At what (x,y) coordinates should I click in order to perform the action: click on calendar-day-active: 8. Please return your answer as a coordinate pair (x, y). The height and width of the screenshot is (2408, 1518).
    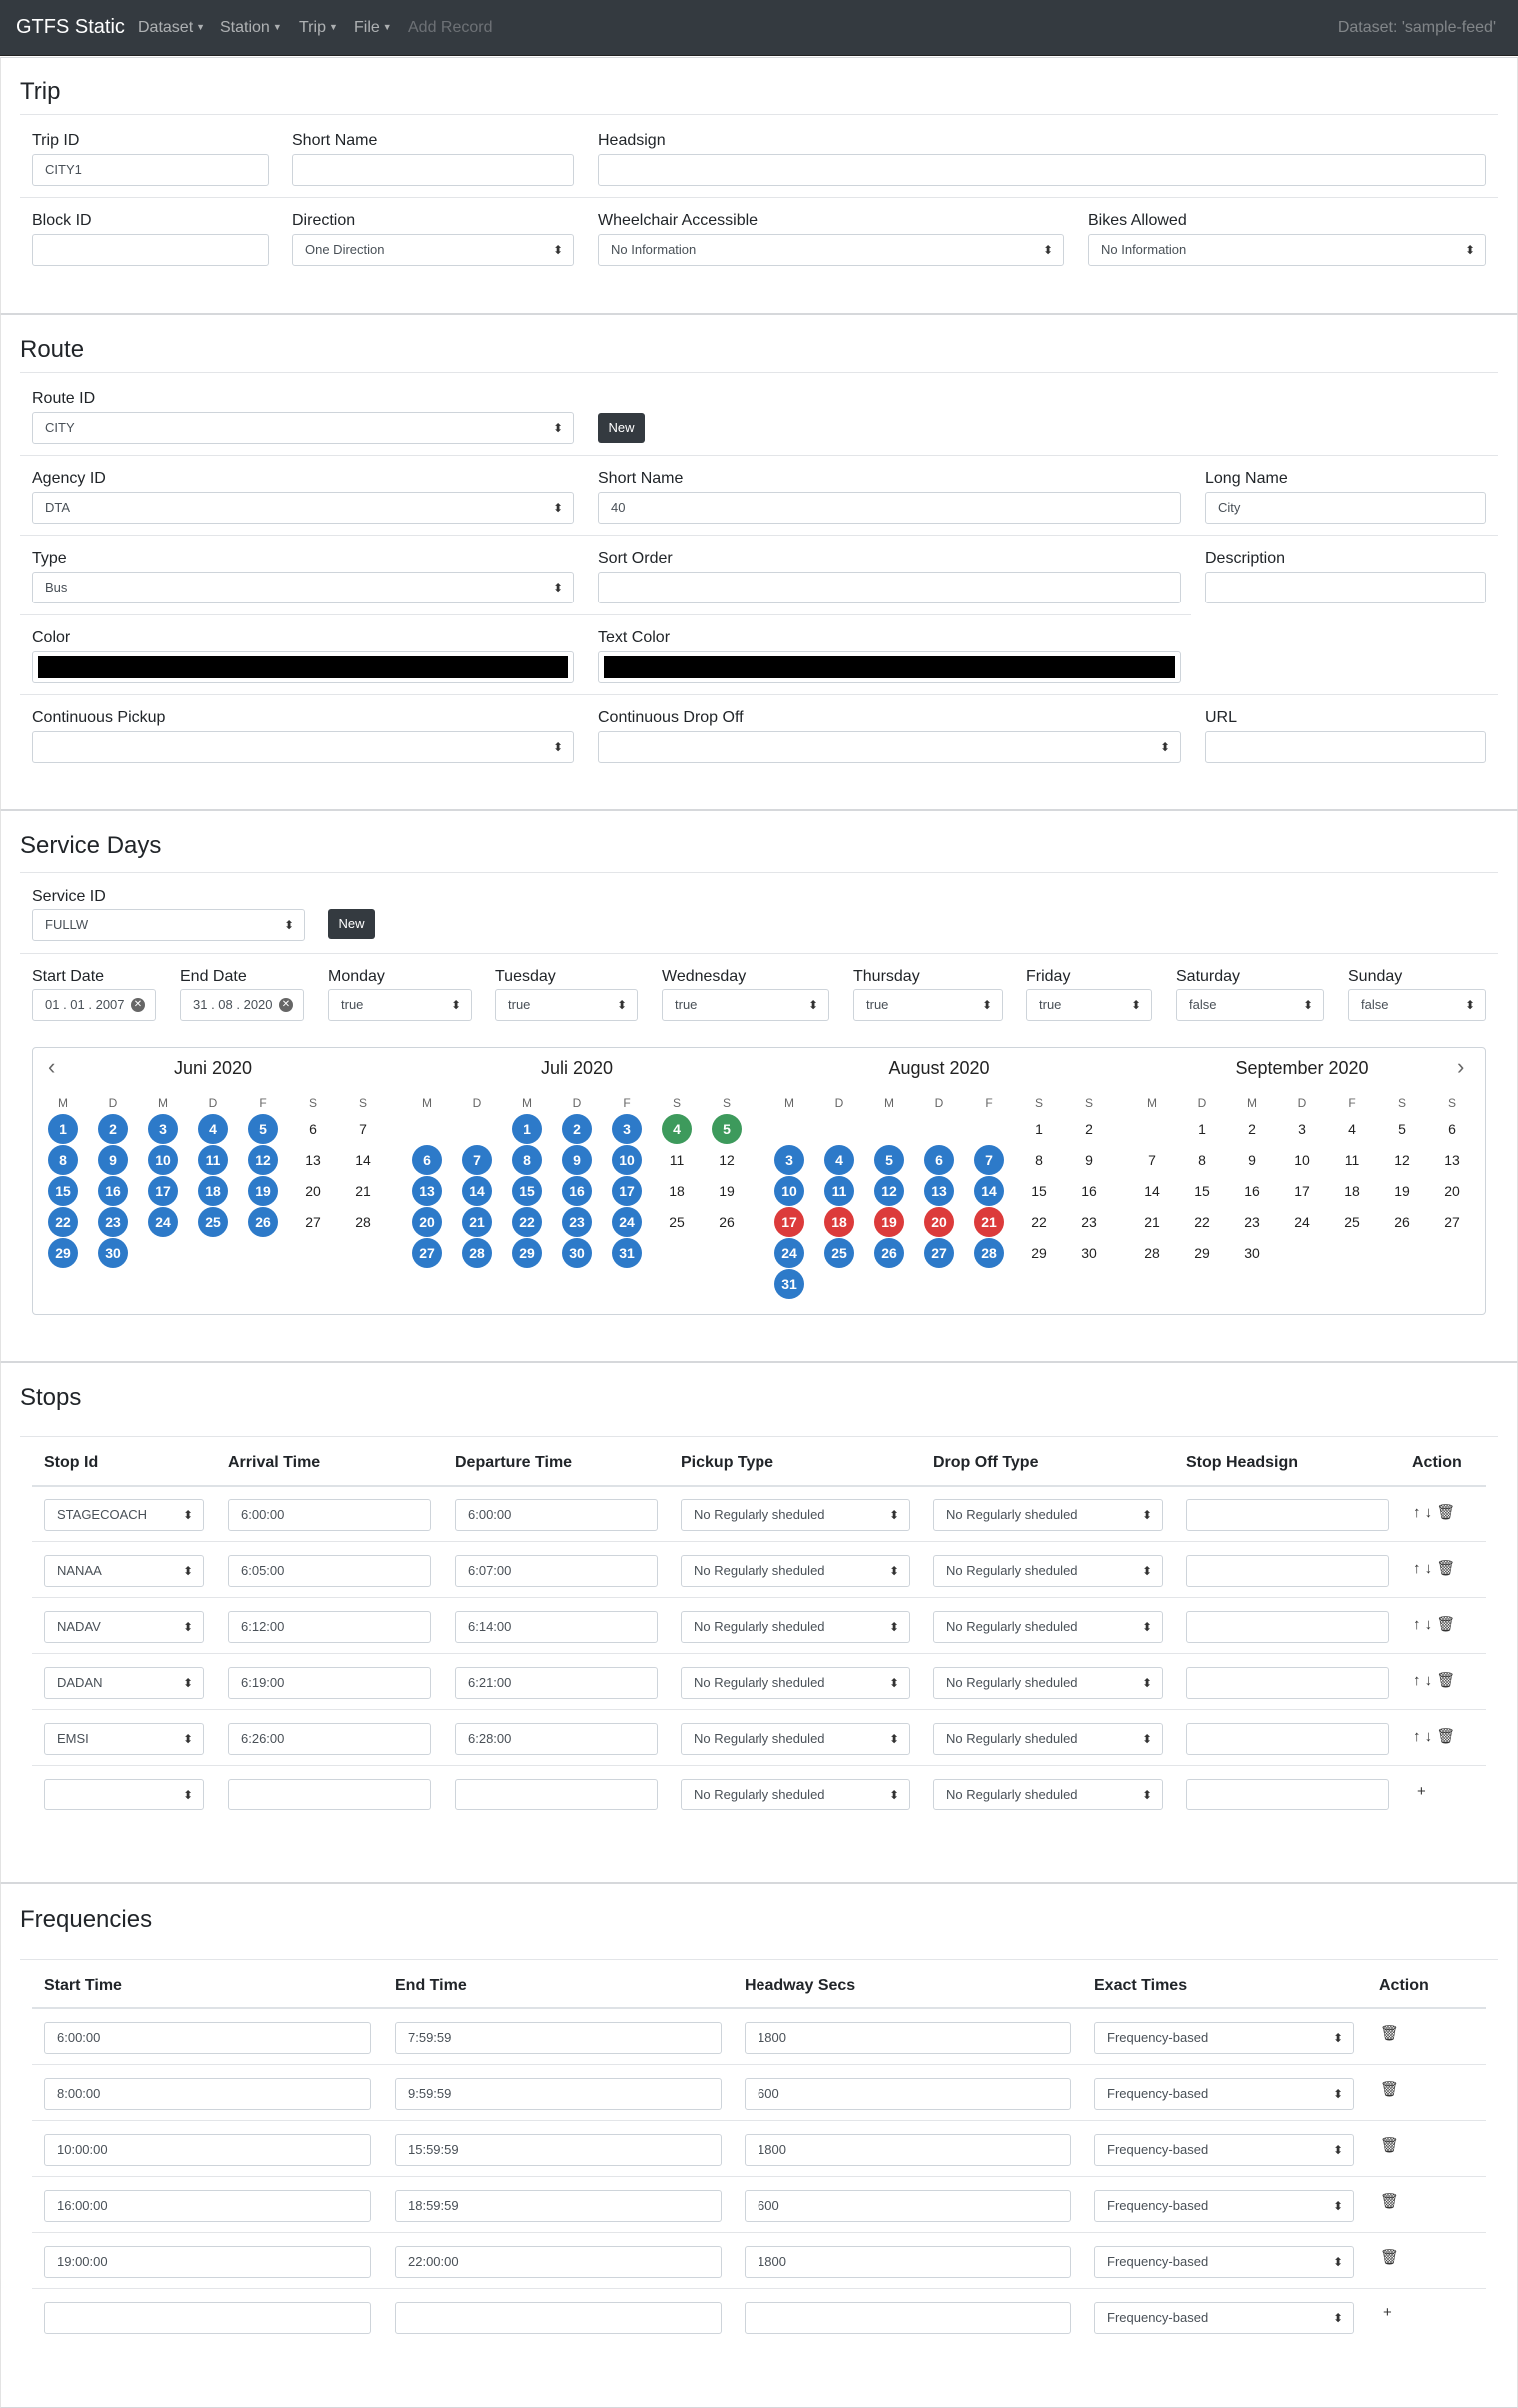
    Looking at the image, I should click on (527, 1160).